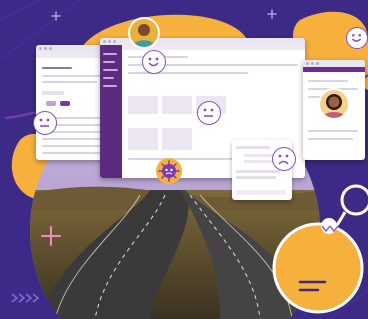 This screenshot has height=319, width=368. I want to click on virus-icon, so click(169, 171).